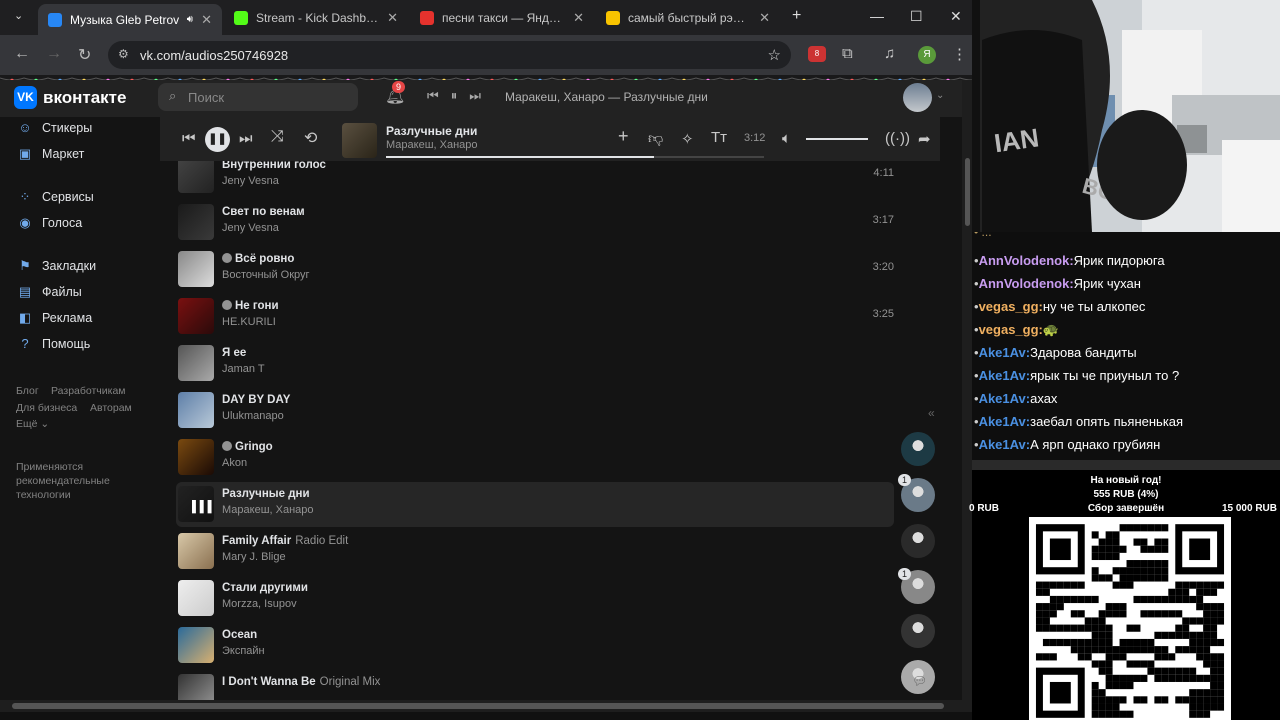 The height and width of the screenshot is (720, 1280). I want to click on chat-bubble-icon: 💬︎, so click(919, 681).